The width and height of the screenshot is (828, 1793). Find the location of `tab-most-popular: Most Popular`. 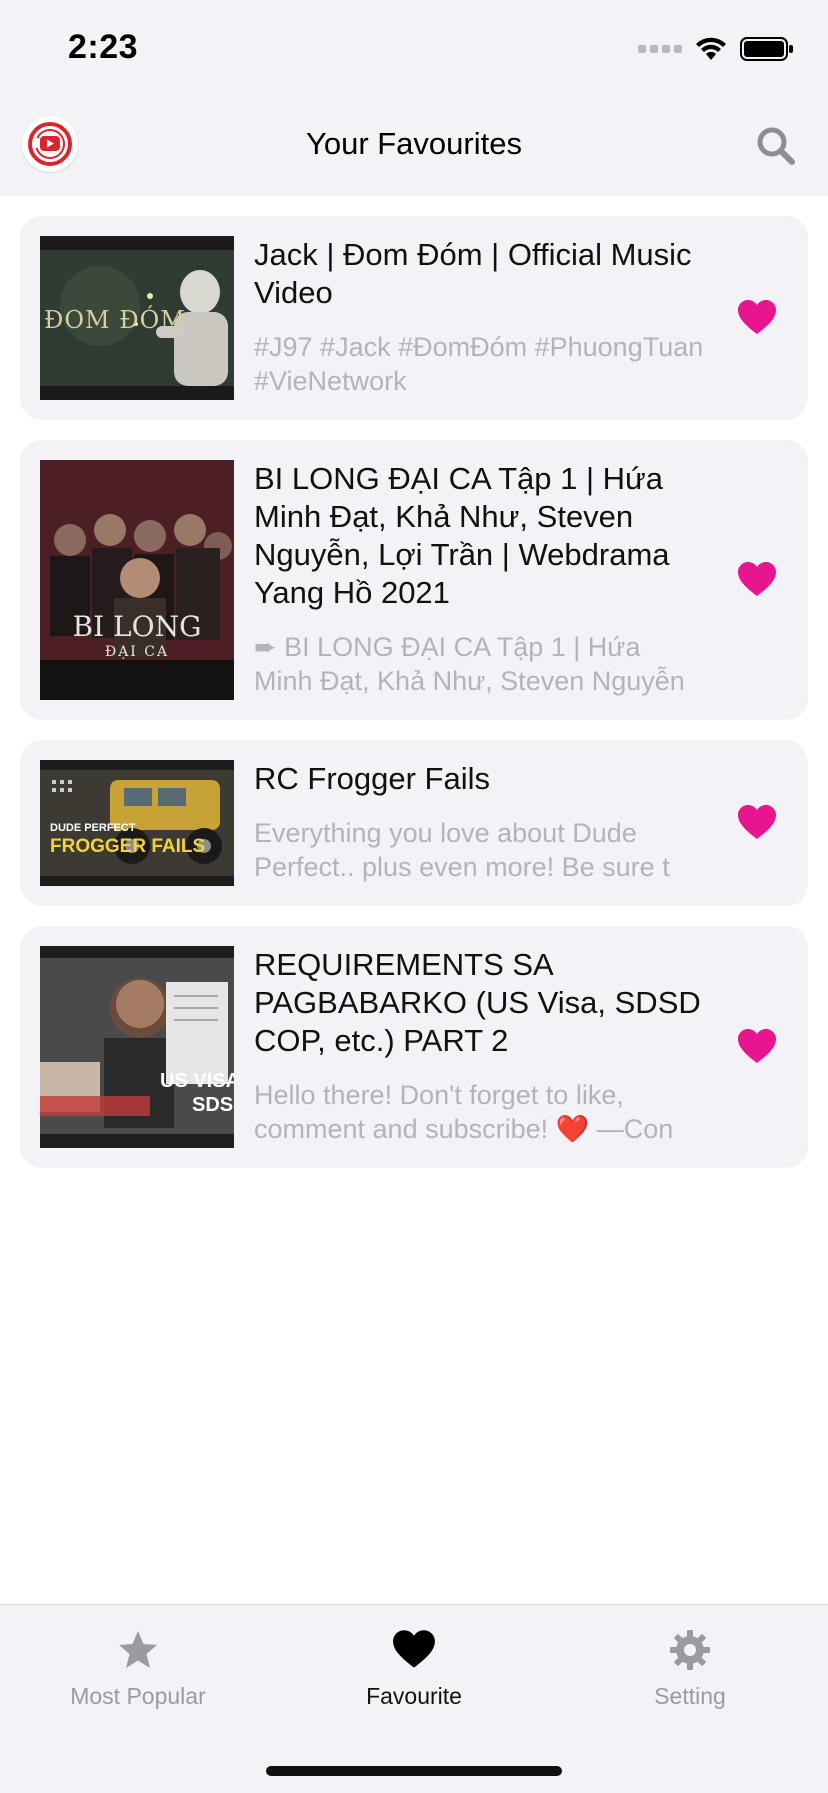

tab-most-popular: Most Popular is located at coordinates (138, 1668).